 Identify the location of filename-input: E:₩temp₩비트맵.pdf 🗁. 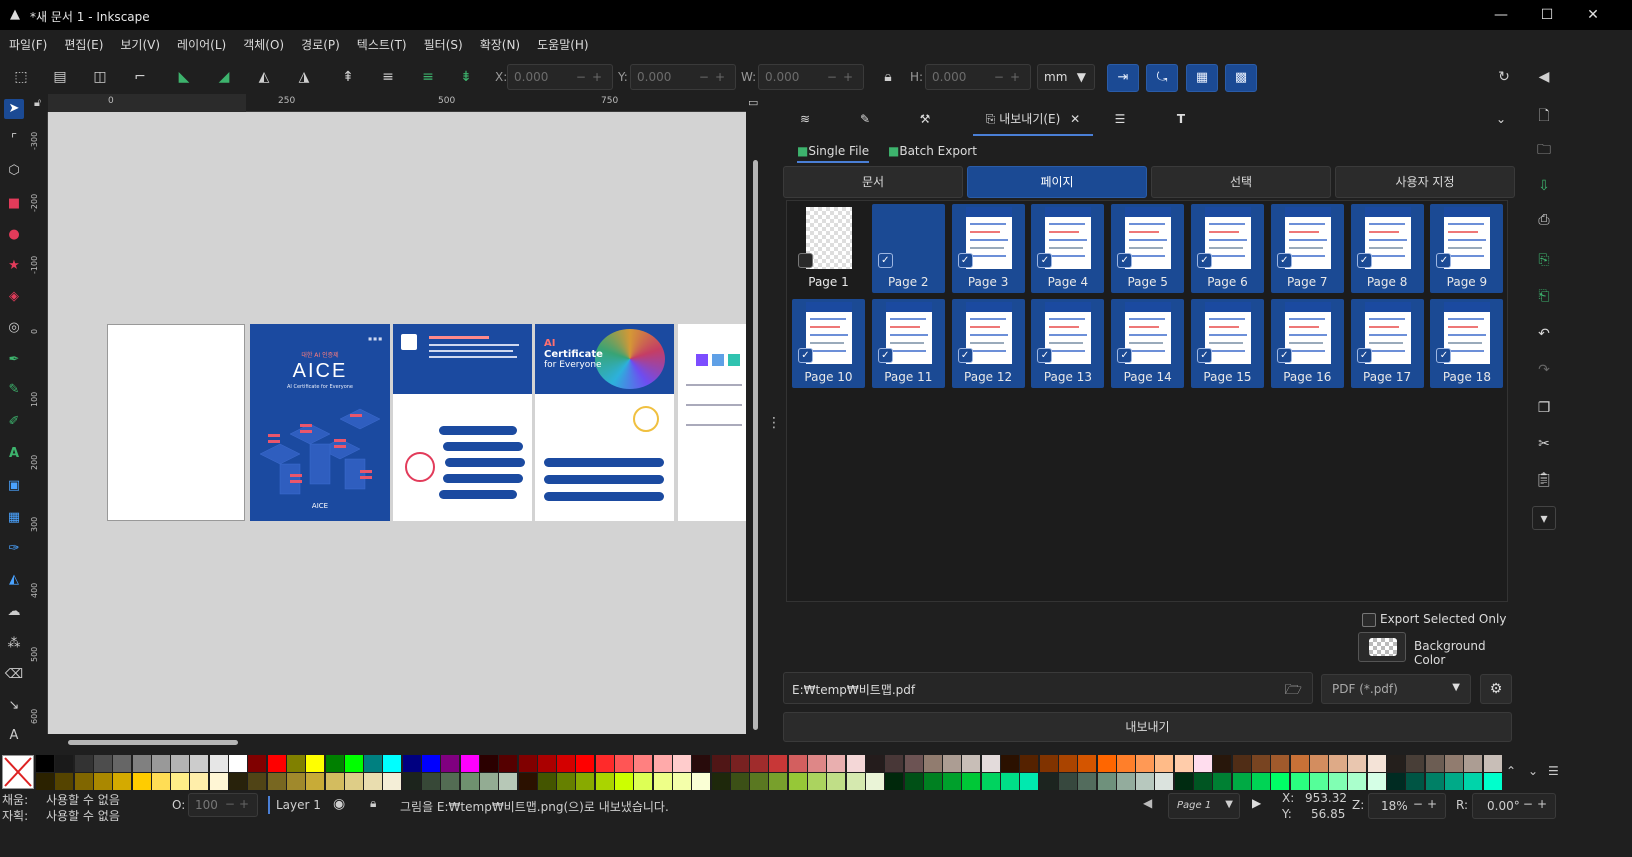
(1048, 688).